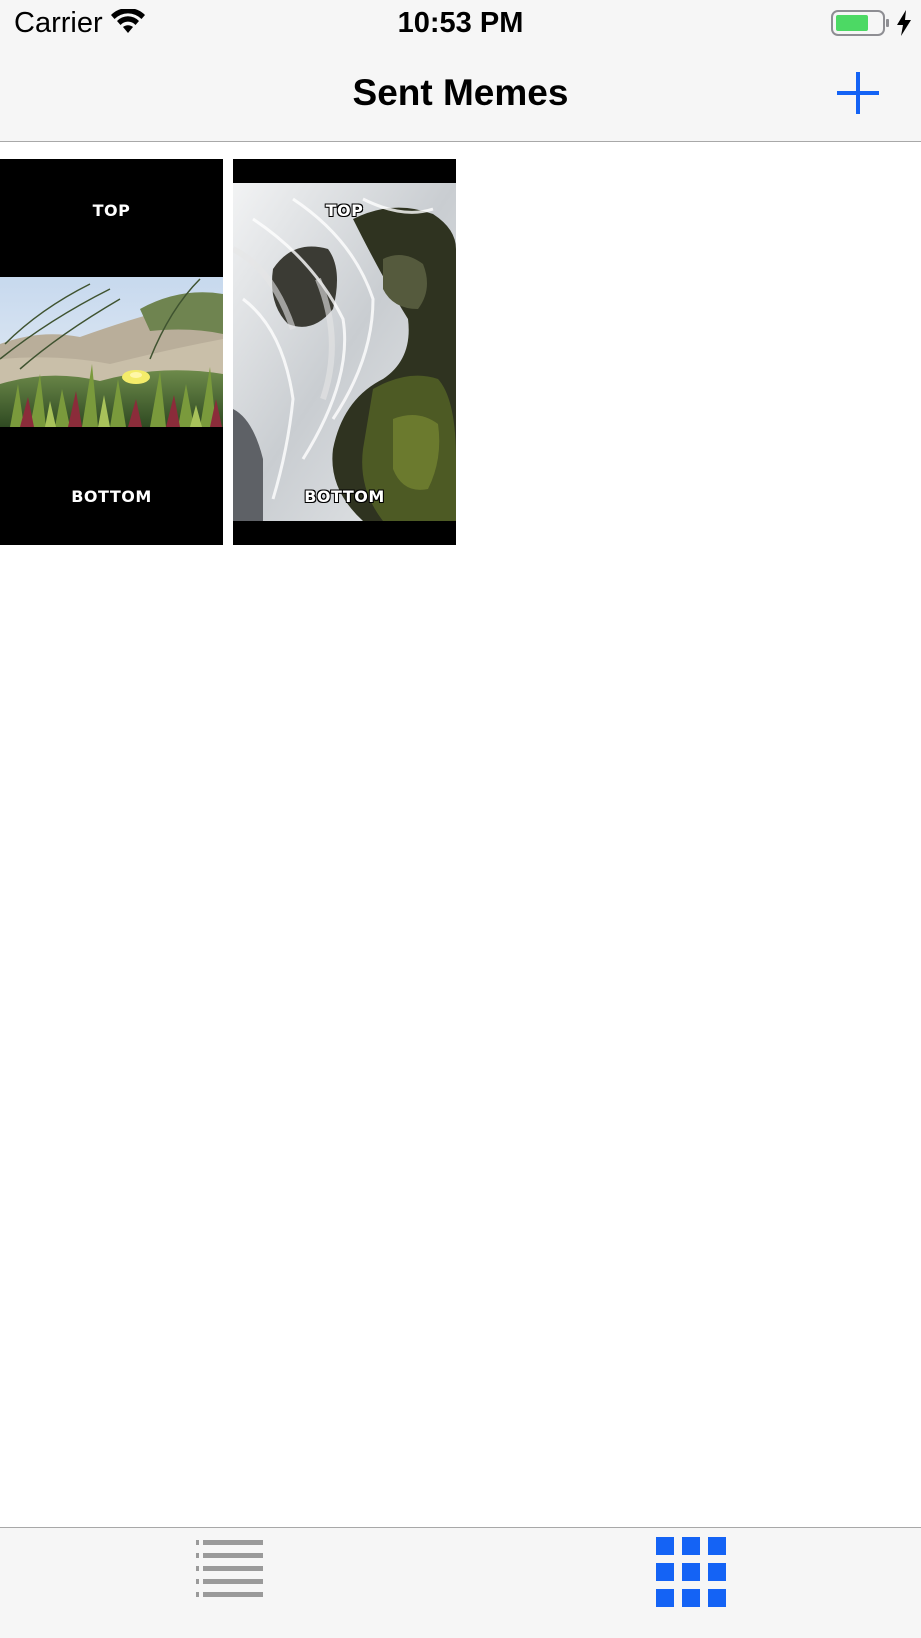 The height and width of the screenshot is (1638, 921). I want to click on plus-icon, so click(858, 93).